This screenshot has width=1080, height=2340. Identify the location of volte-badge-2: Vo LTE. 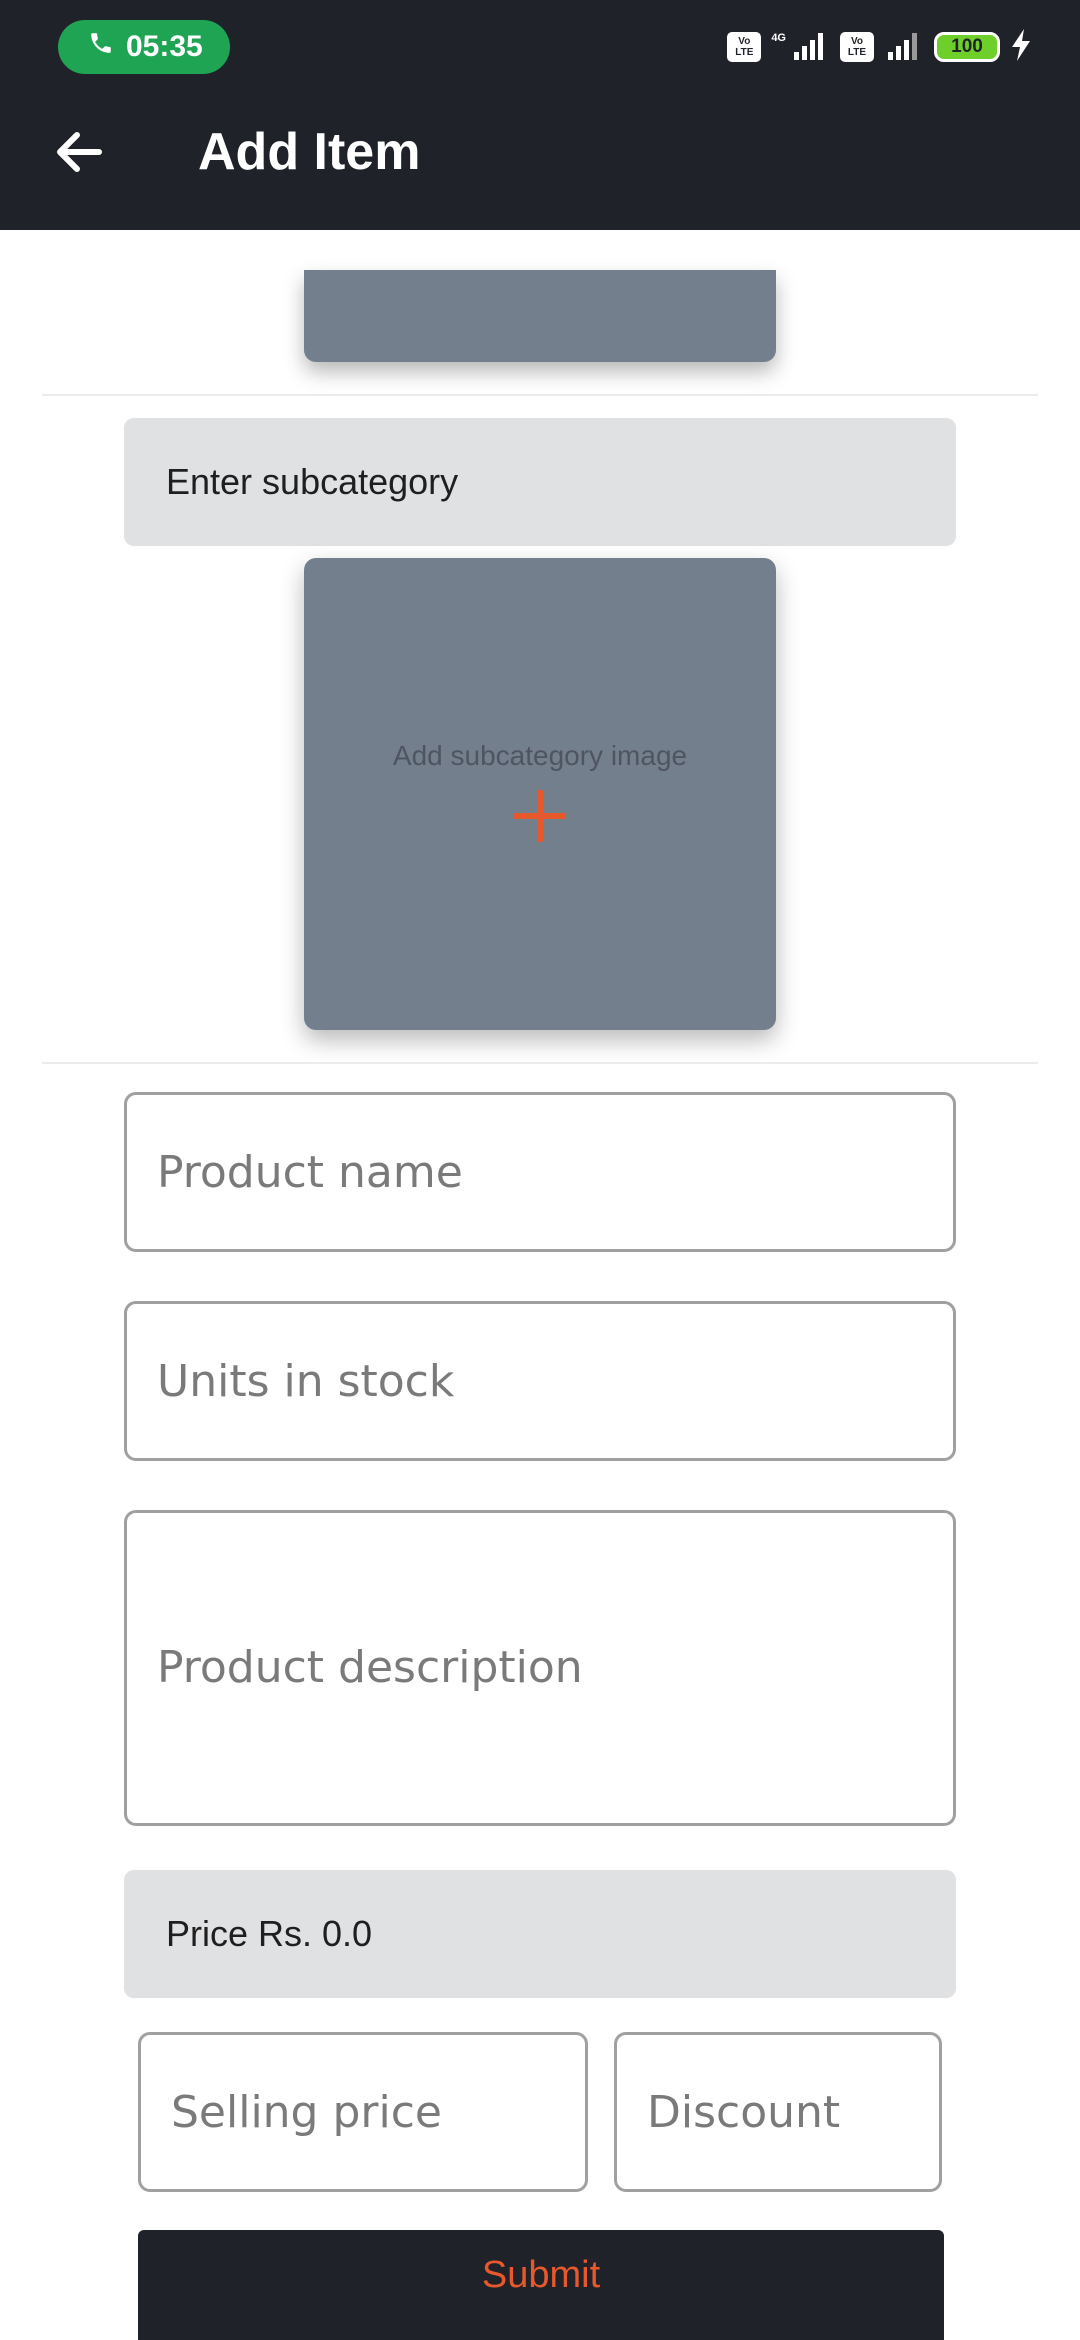
(857, 47).